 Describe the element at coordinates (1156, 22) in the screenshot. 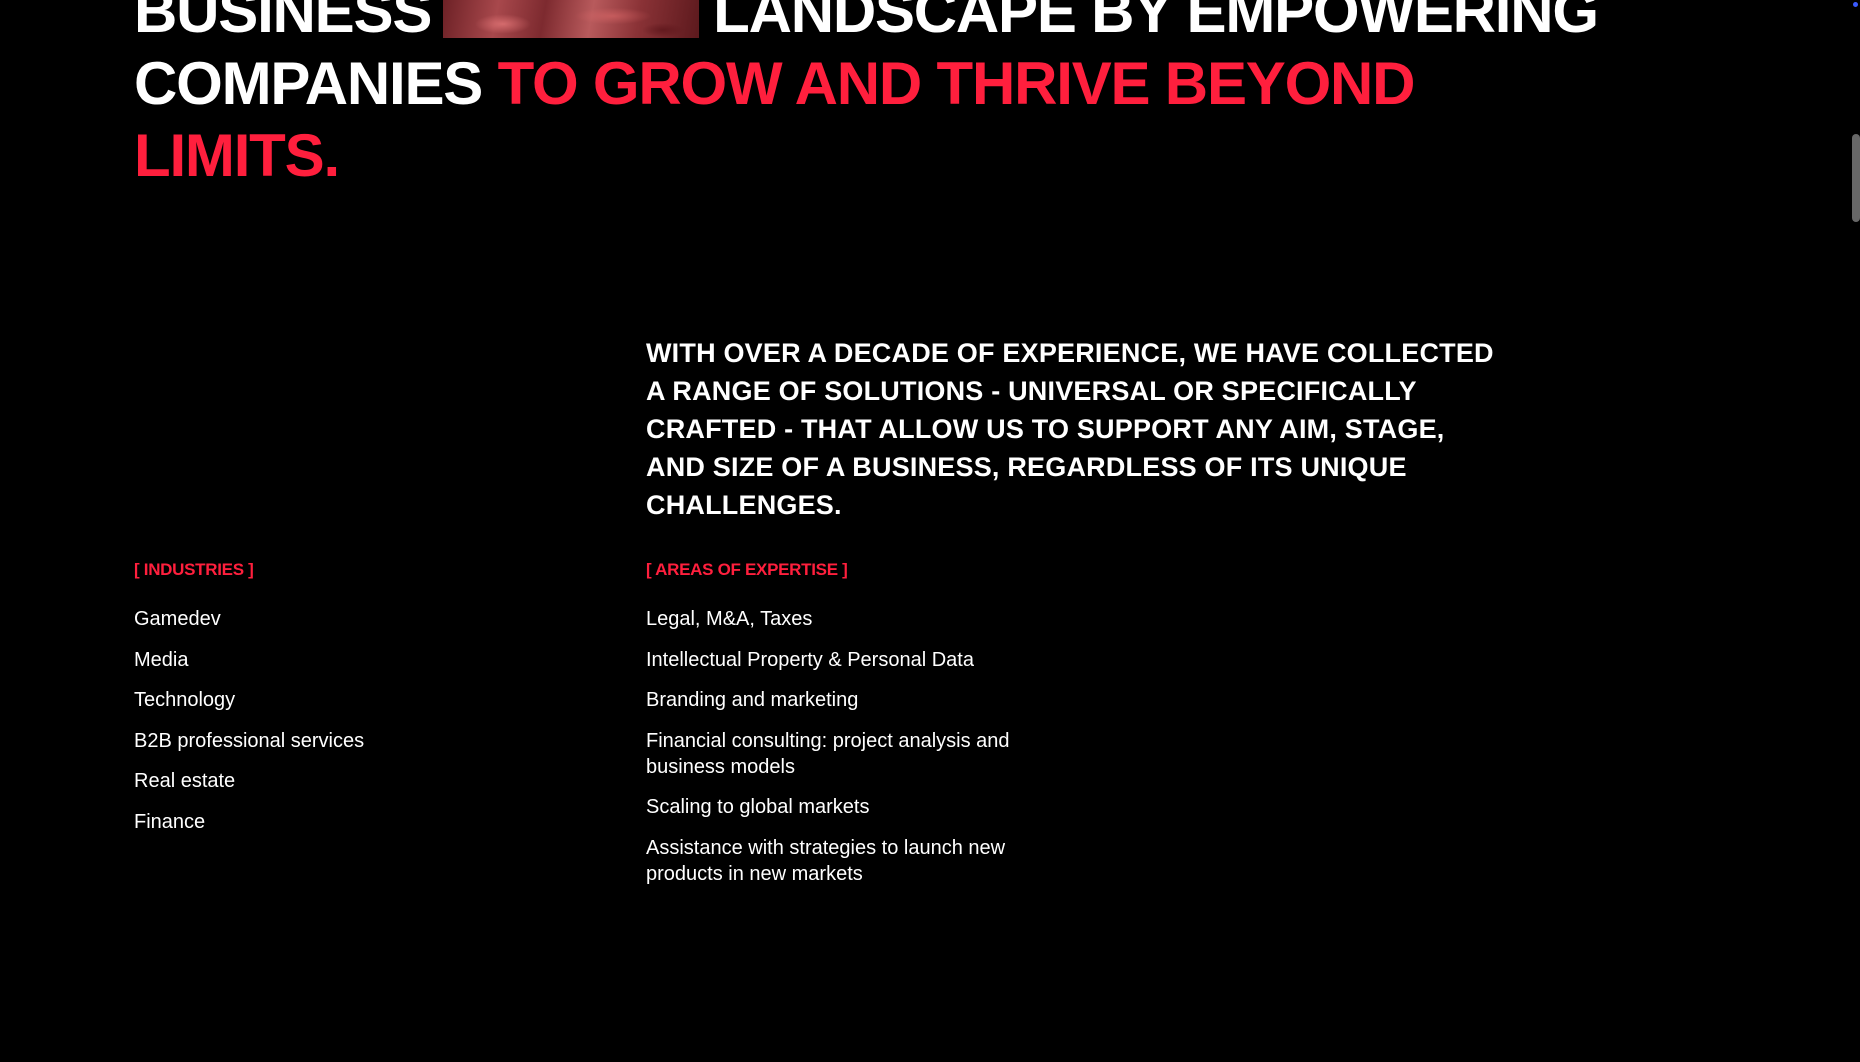

I see `headline-text-landscape: LANDSCAPE BY EMPOWERING` at that location.